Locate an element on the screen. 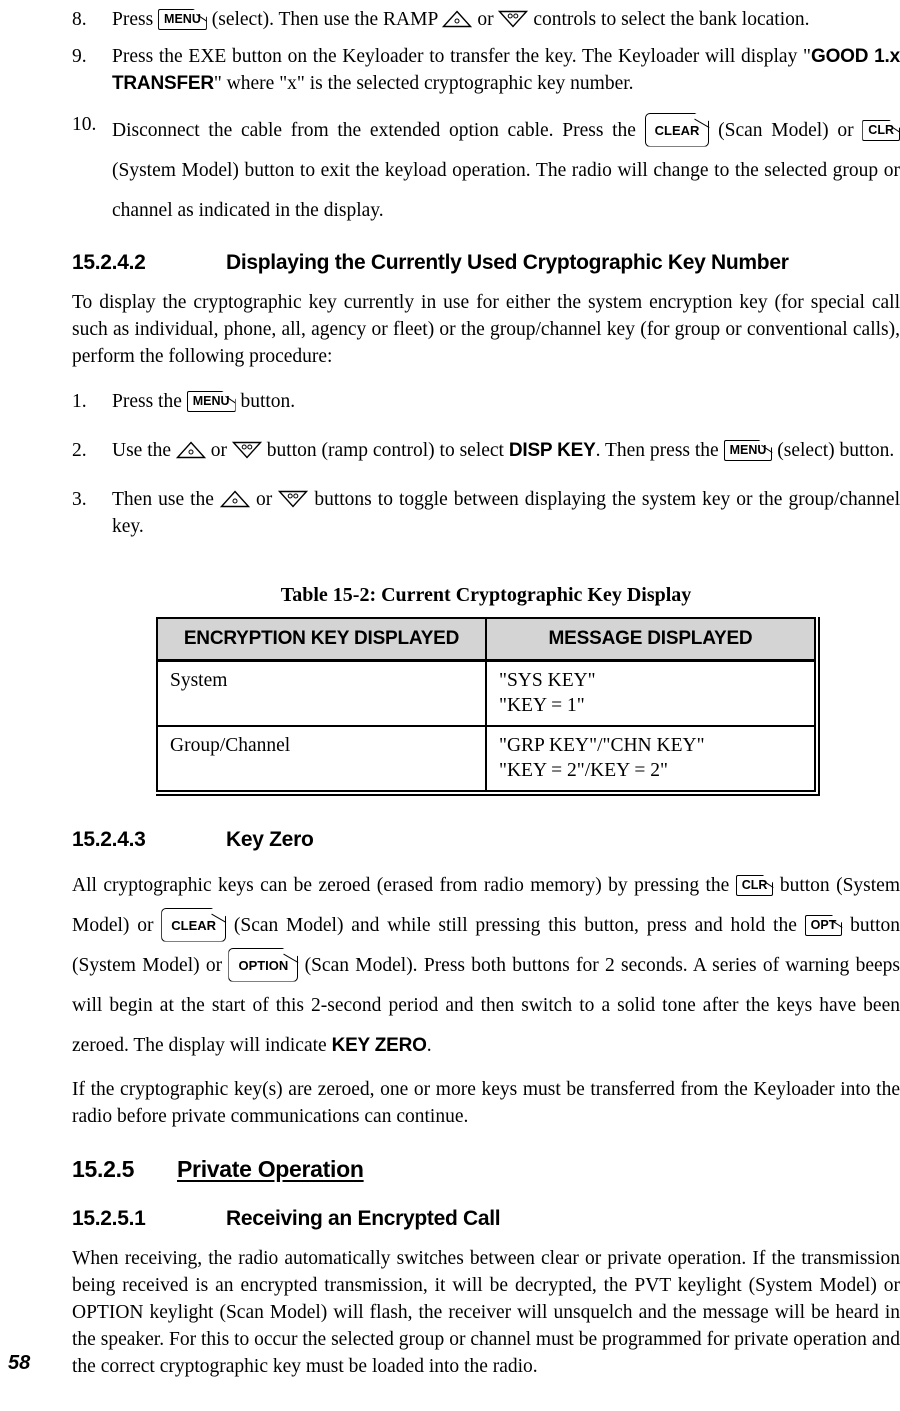 This screenshot has width=900, height=1411. cell-message: "SYS KEY" "KEY = 1" is located at coordinates (650, 693).